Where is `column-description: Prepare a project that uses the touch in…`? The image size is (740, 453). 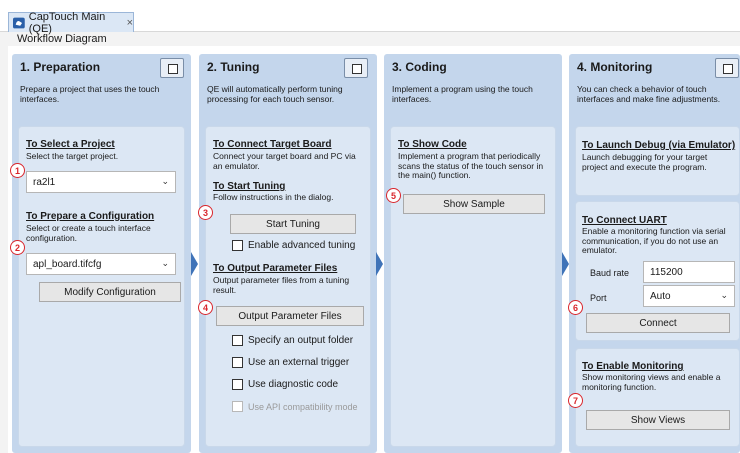 column-description: Prepare a project that uses the touch in… is located at coordinates (90, 94).